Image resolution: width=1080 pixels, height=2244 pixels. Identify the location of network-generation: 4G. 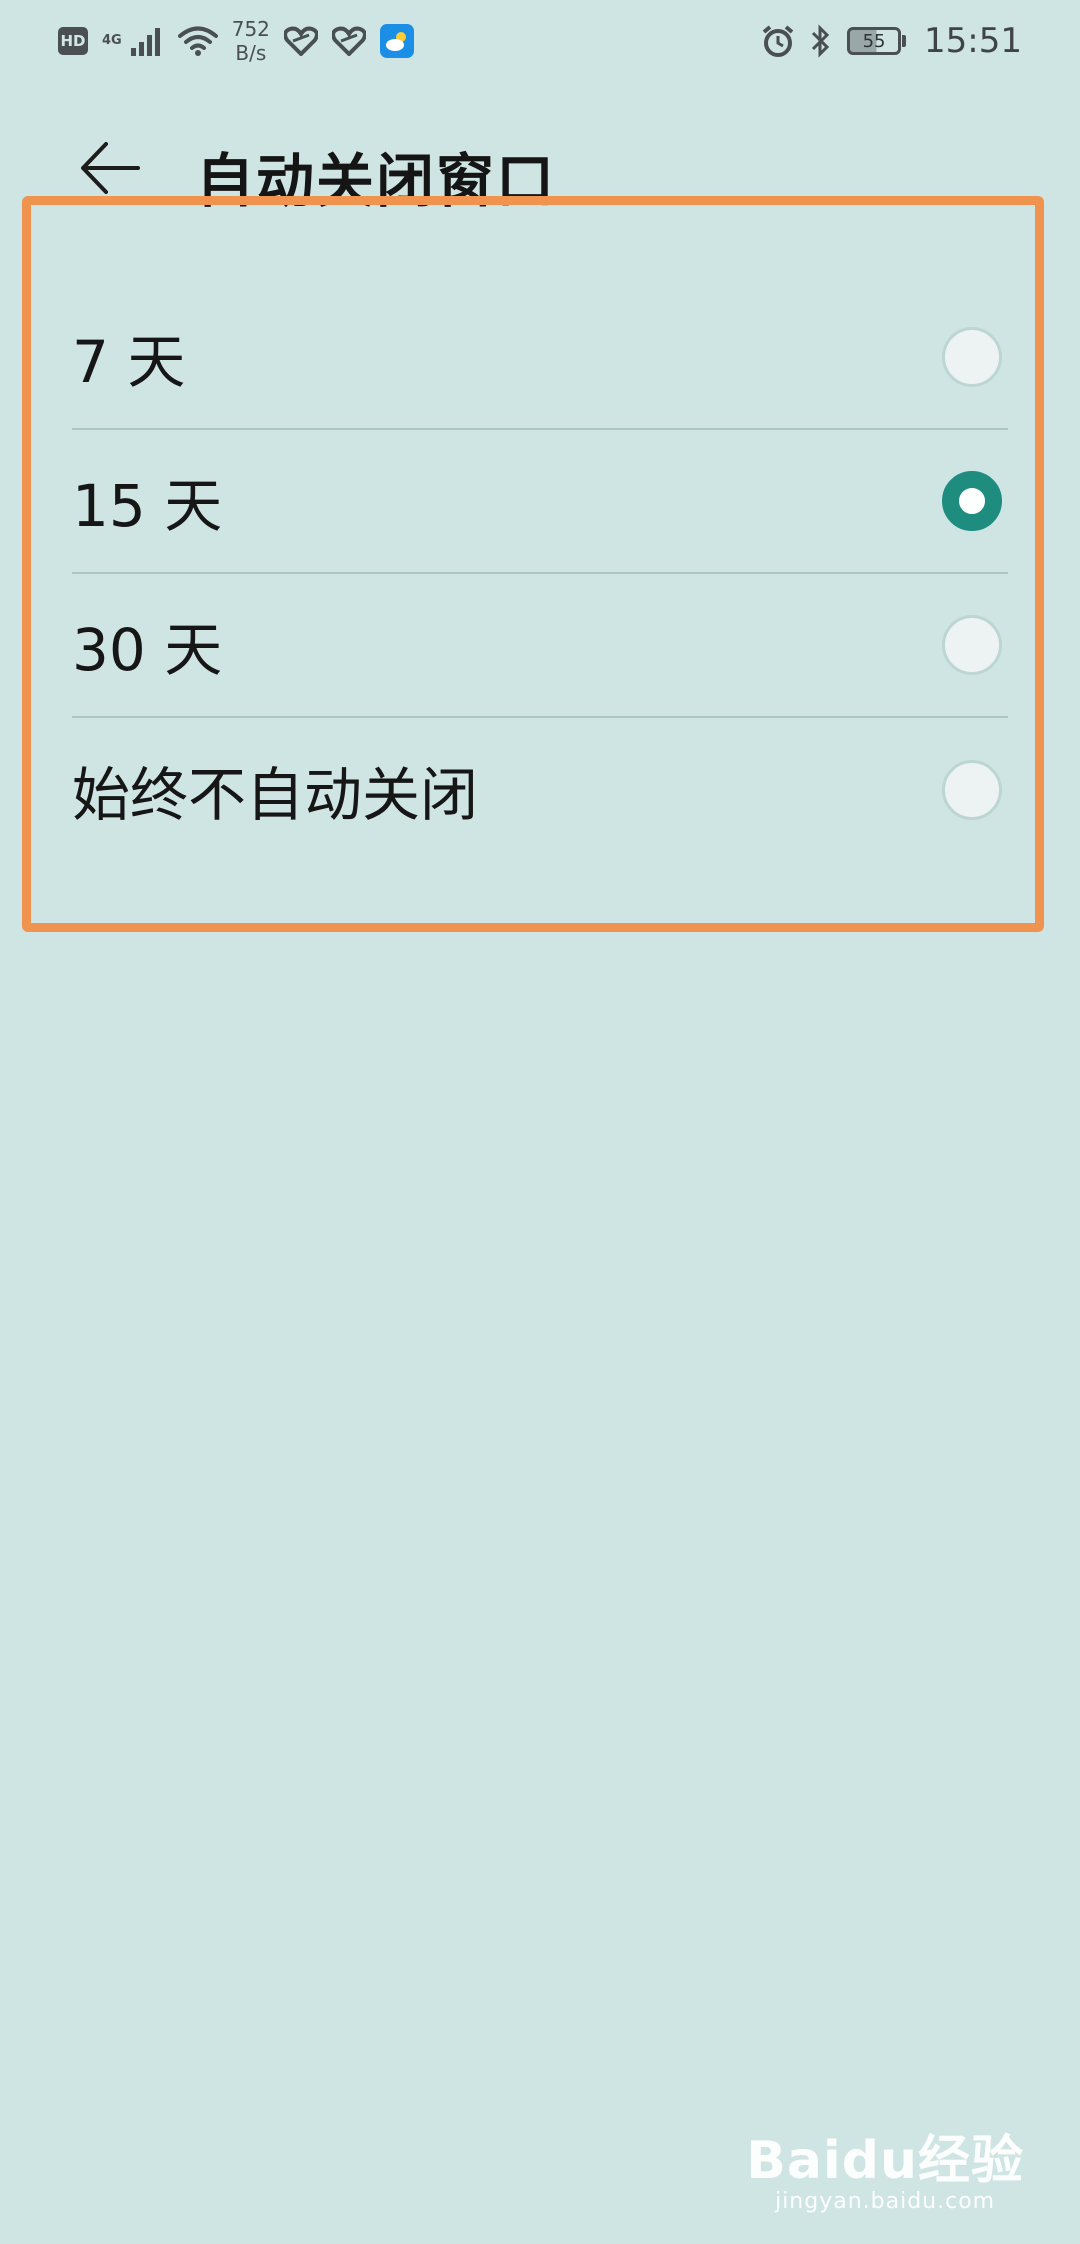
(112, 40).